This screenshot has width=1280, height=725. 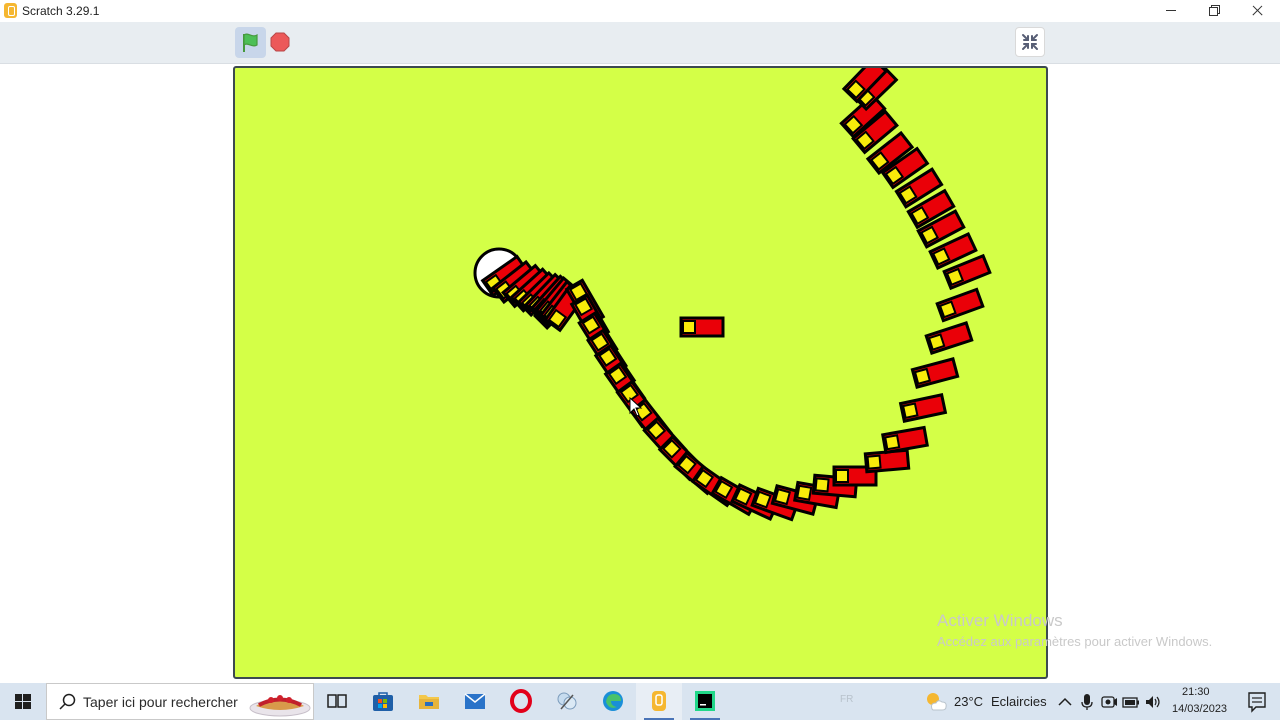 I want to click on taskbar-scratch, so click(x=659, y=701).